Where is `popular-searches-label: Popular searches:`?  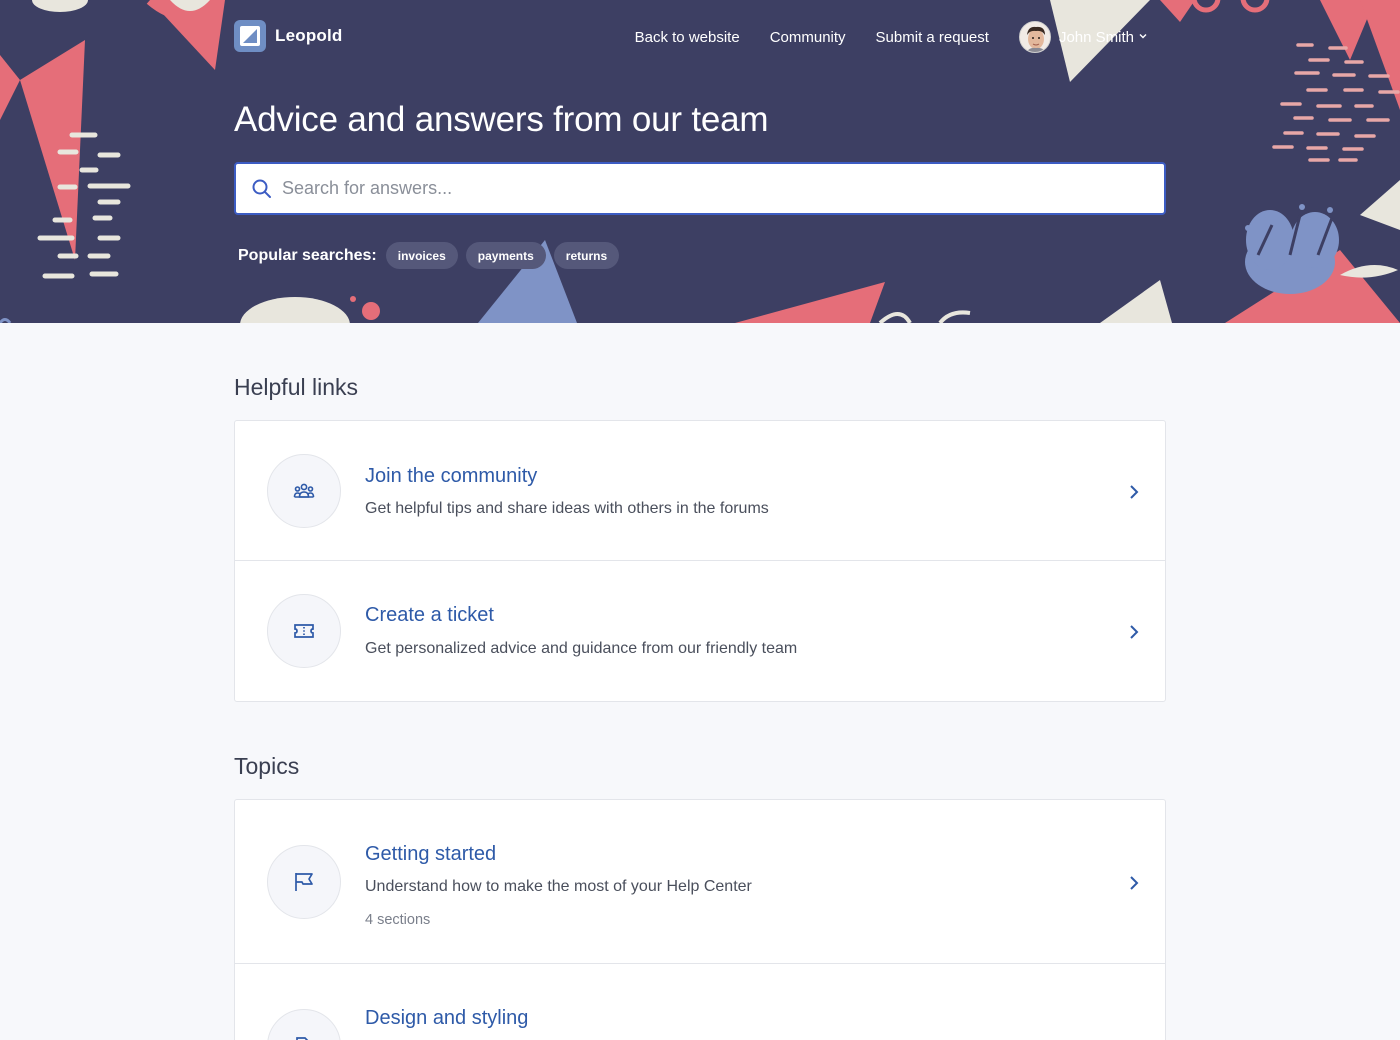 popular-searches-label: Popular searches: is located at coordinates (307, 255).